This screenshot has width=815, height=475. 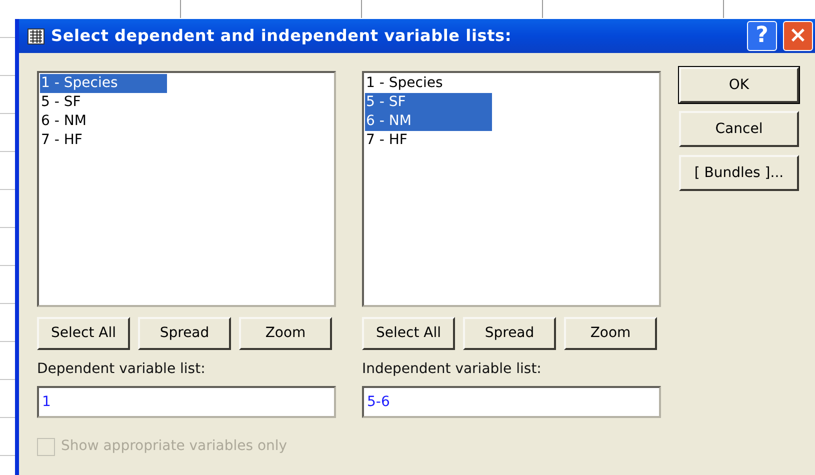 I want to click on field-label: Dependent variable list:, so click(x=121, y=369).